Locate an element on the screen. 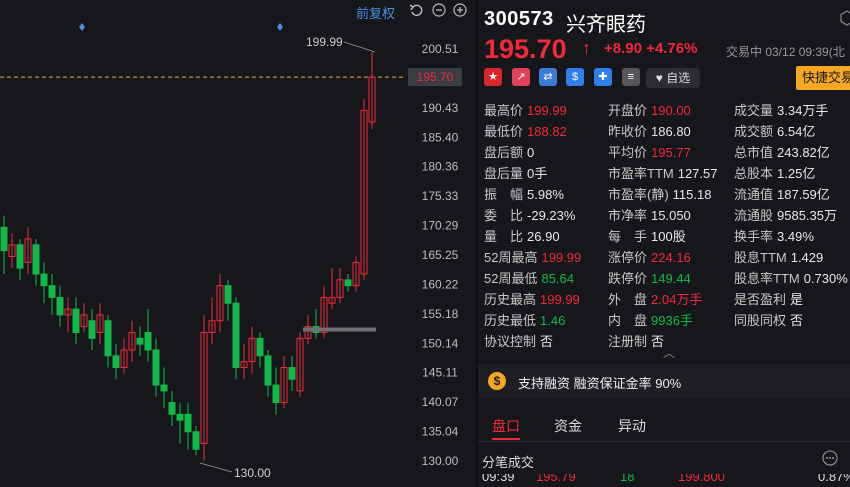 The image size is (850, 487). stat-item: 52周最高 199.99 is located at coordinates (532, 257).